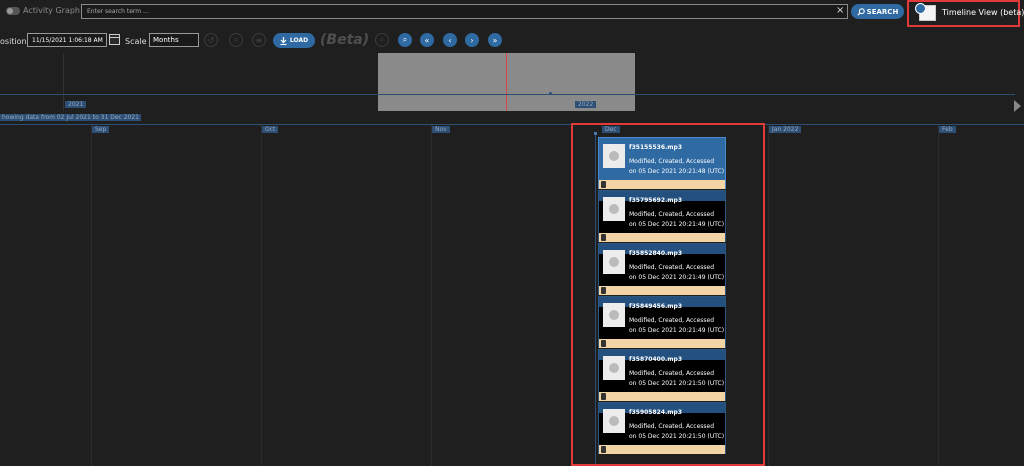 The width and height of the screenshot is (1024, 466). What do you see at coordinates (506, 82) in the screenshot?
I see `current-position-marker` at bounding box center [506, 82].